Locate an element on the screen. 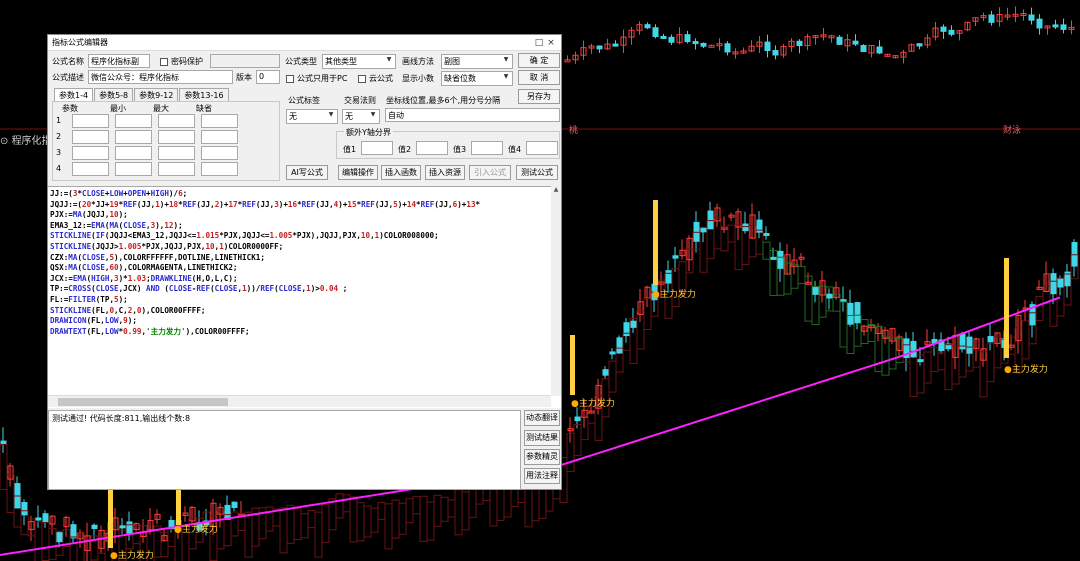 The width and height of the screenshot is (1080, 561). param-wizard-button: 参数精灵 is located at coordinates (542, 457).